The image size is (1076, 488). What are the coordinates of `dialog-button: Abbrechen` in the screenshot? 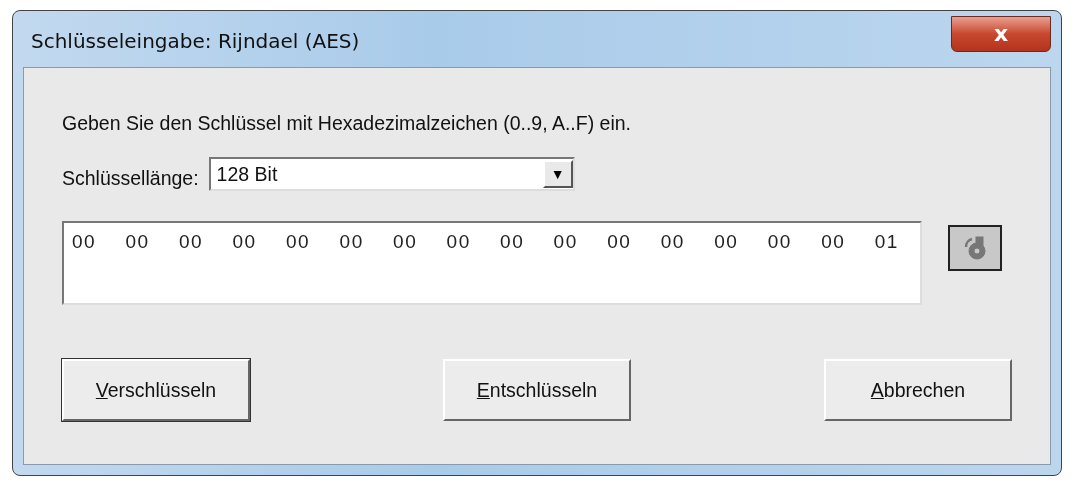 It's located at (918, 390).